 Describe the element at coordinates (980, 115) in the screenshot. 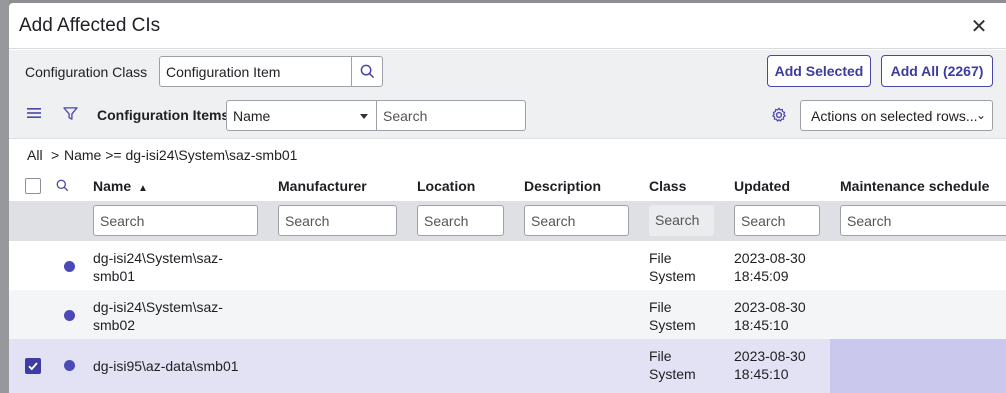

I see `chevron-down-icon: ⌄` at that location.